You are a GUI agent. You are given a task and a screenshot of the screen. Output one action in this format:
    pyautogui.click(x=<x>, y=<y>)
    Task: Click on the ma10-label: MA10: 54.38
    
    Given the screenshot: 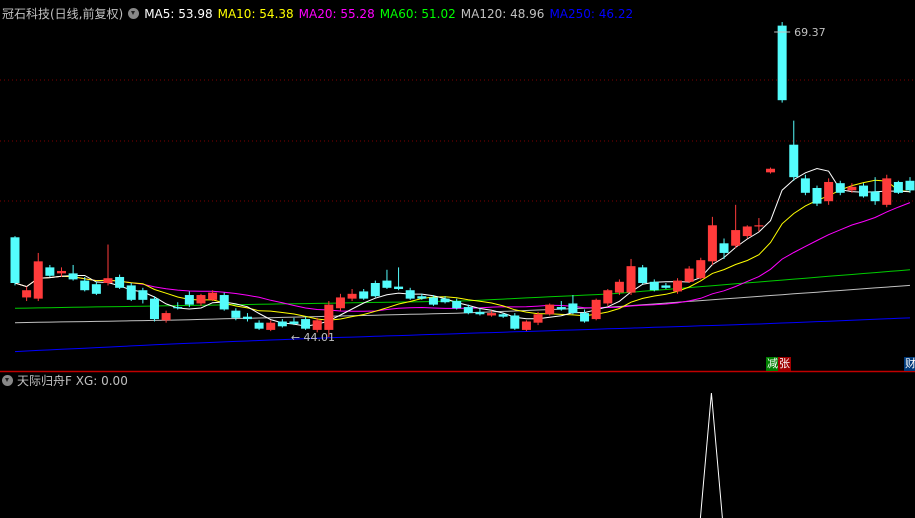 What is the action you would take?
    pyautogui.click(x=255, y=14)
    